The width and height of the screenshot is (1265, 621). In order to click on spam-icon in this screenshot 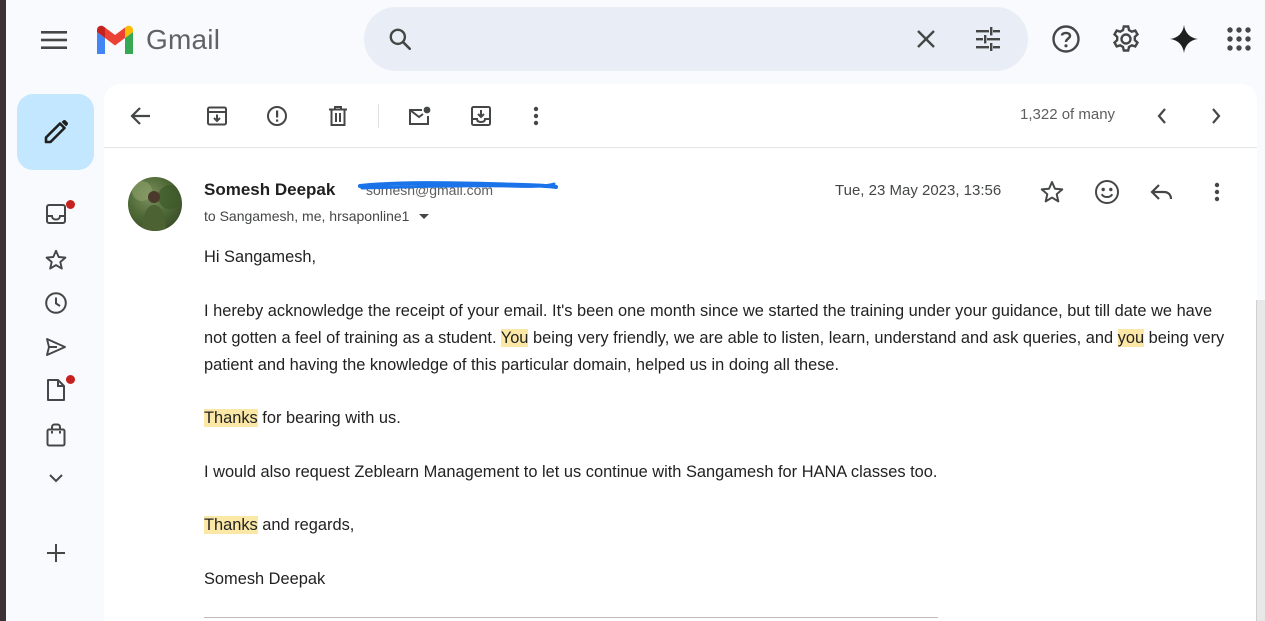, I will do `click(277, 116)`.